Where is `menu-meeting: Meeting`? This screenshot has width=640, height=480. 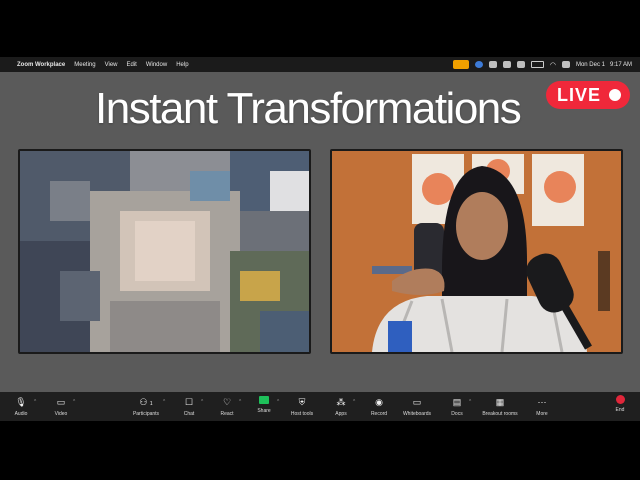
menu-meeting: Meeting is located at coordinates (84, 65).